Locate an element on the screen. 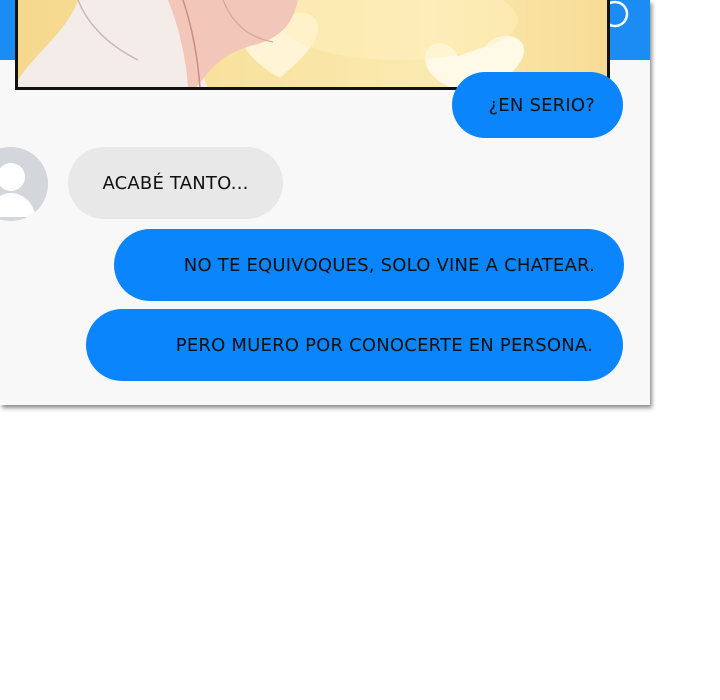 This screenshot has height=700, width=720. message-bubble-outgoing: PERO MUERO POR CONOCERTE EN PERSONA. is located at coordinates (354, 345).